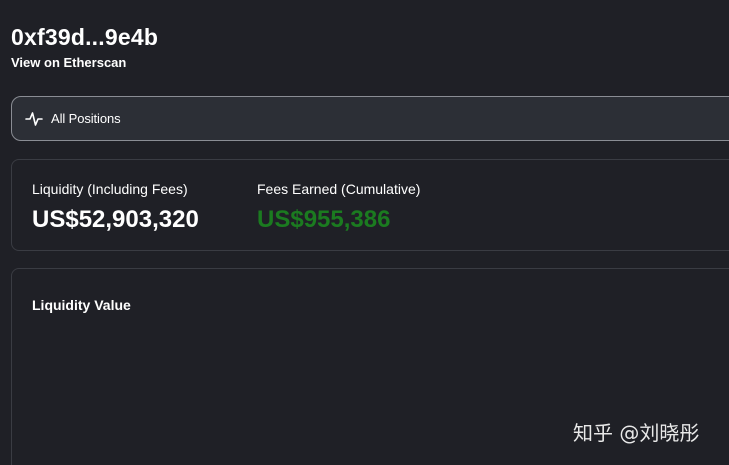 The height and width of the screenshot is (465, 729). What do you see at coordinates (86, 118) in the screenshot?
I see `all-positions-label: All Positions` at bounding box center [86, 118].